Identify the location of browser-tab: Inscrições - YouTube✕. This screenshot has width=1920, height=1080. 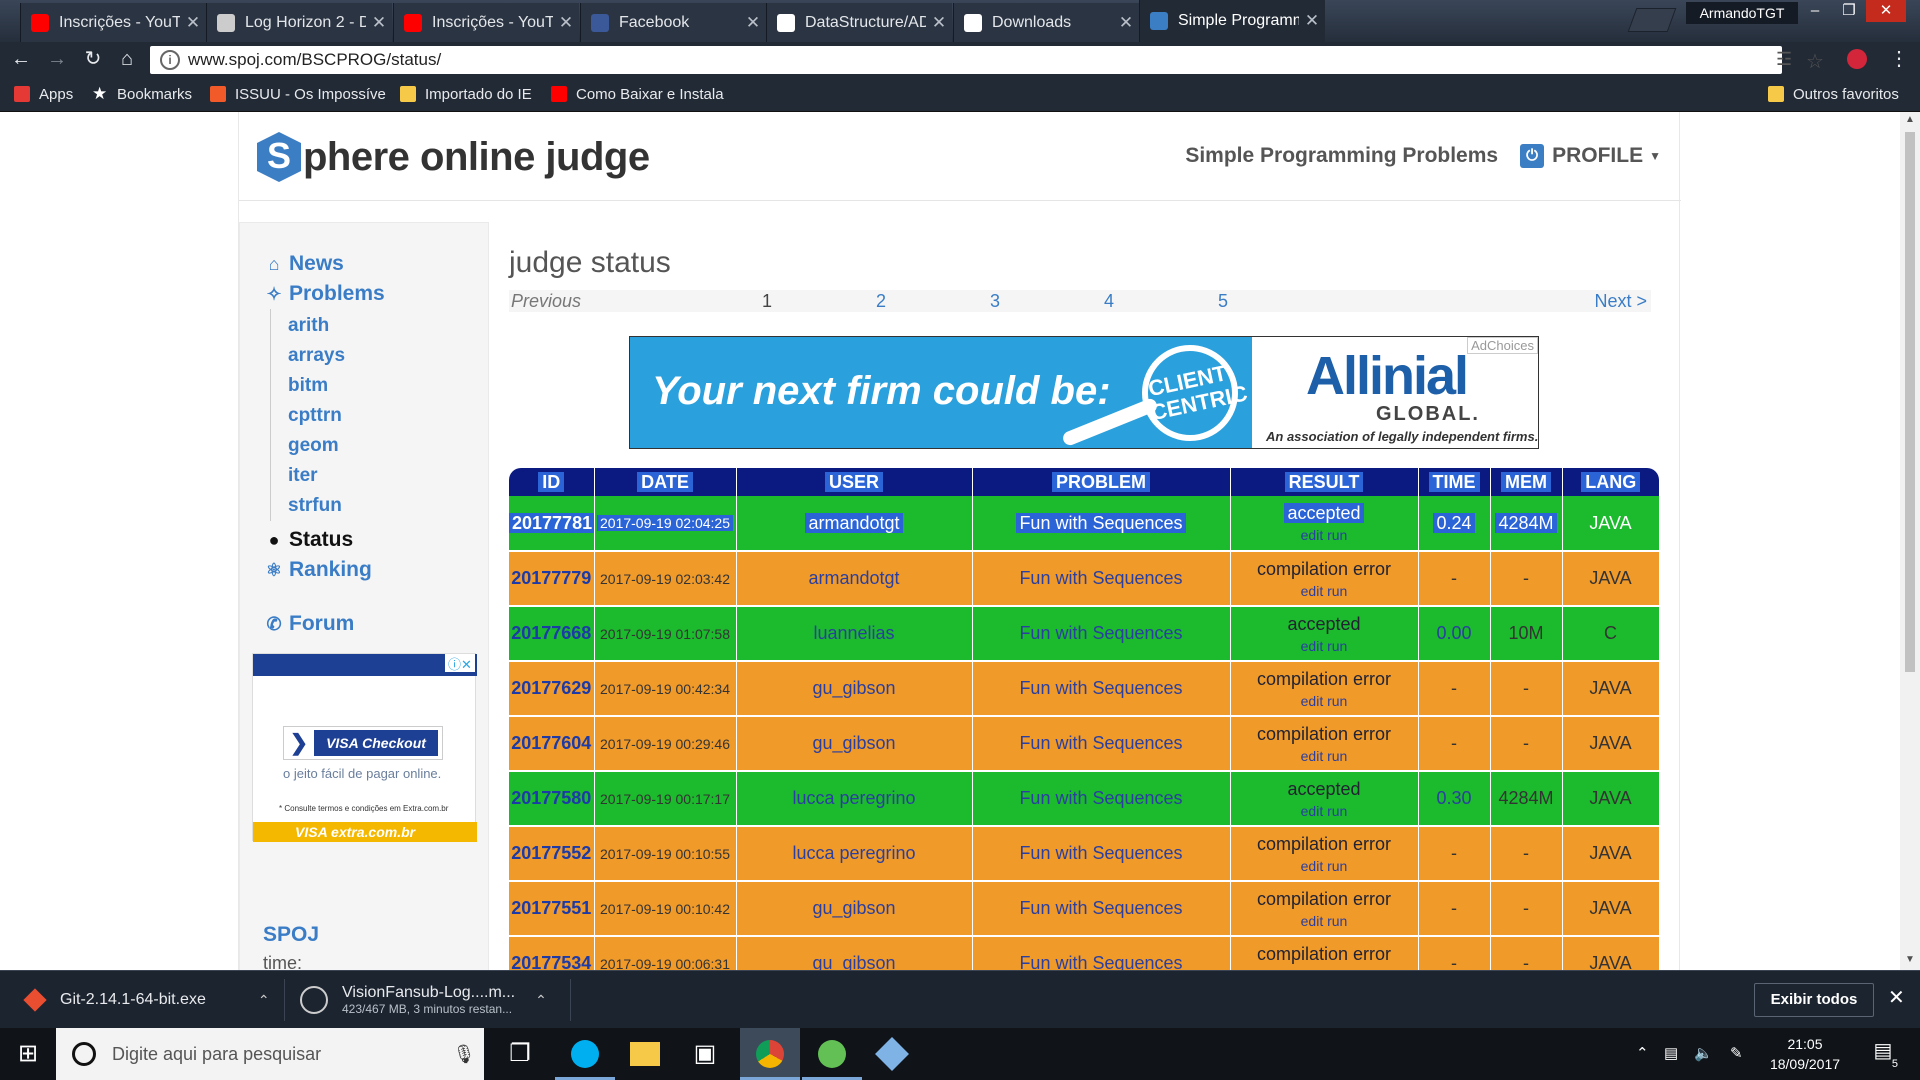
(486, 22).